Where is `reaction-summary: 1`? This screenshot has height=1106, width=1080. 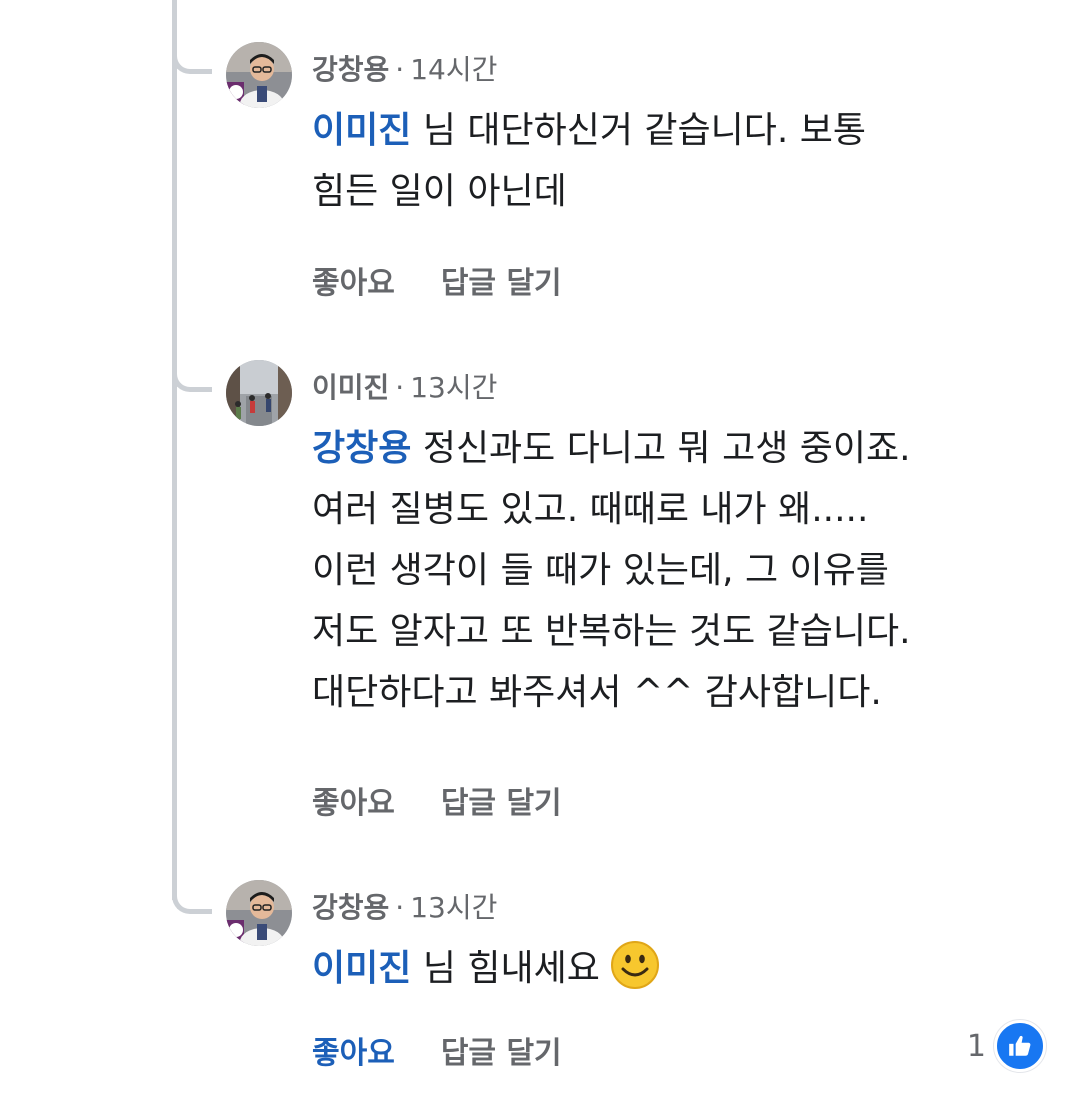
reaction-summary: 1 is located at coordinates (1006, 1046).